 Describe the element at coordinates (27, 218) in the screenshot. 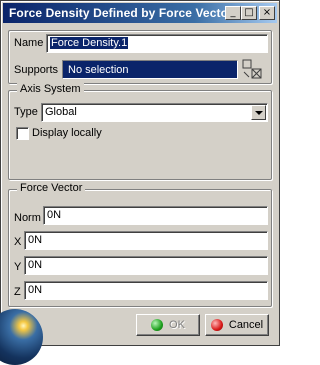

I see `norm-label: Norm` at that location.